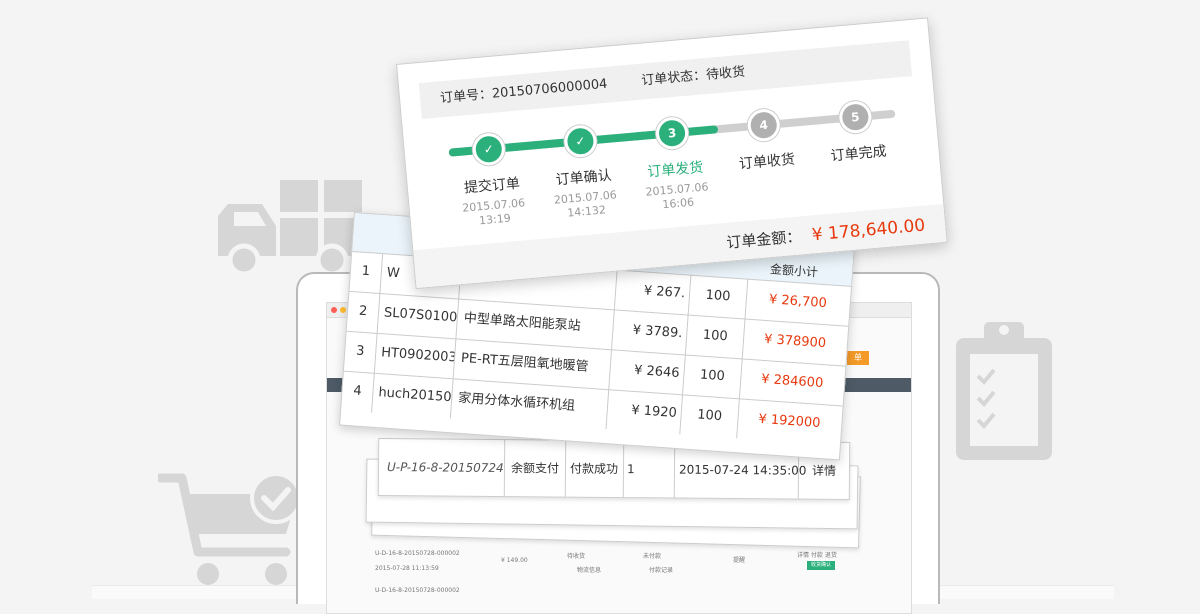  I want to click on mini-logistics-link: 物流信息, so click(589, 569).